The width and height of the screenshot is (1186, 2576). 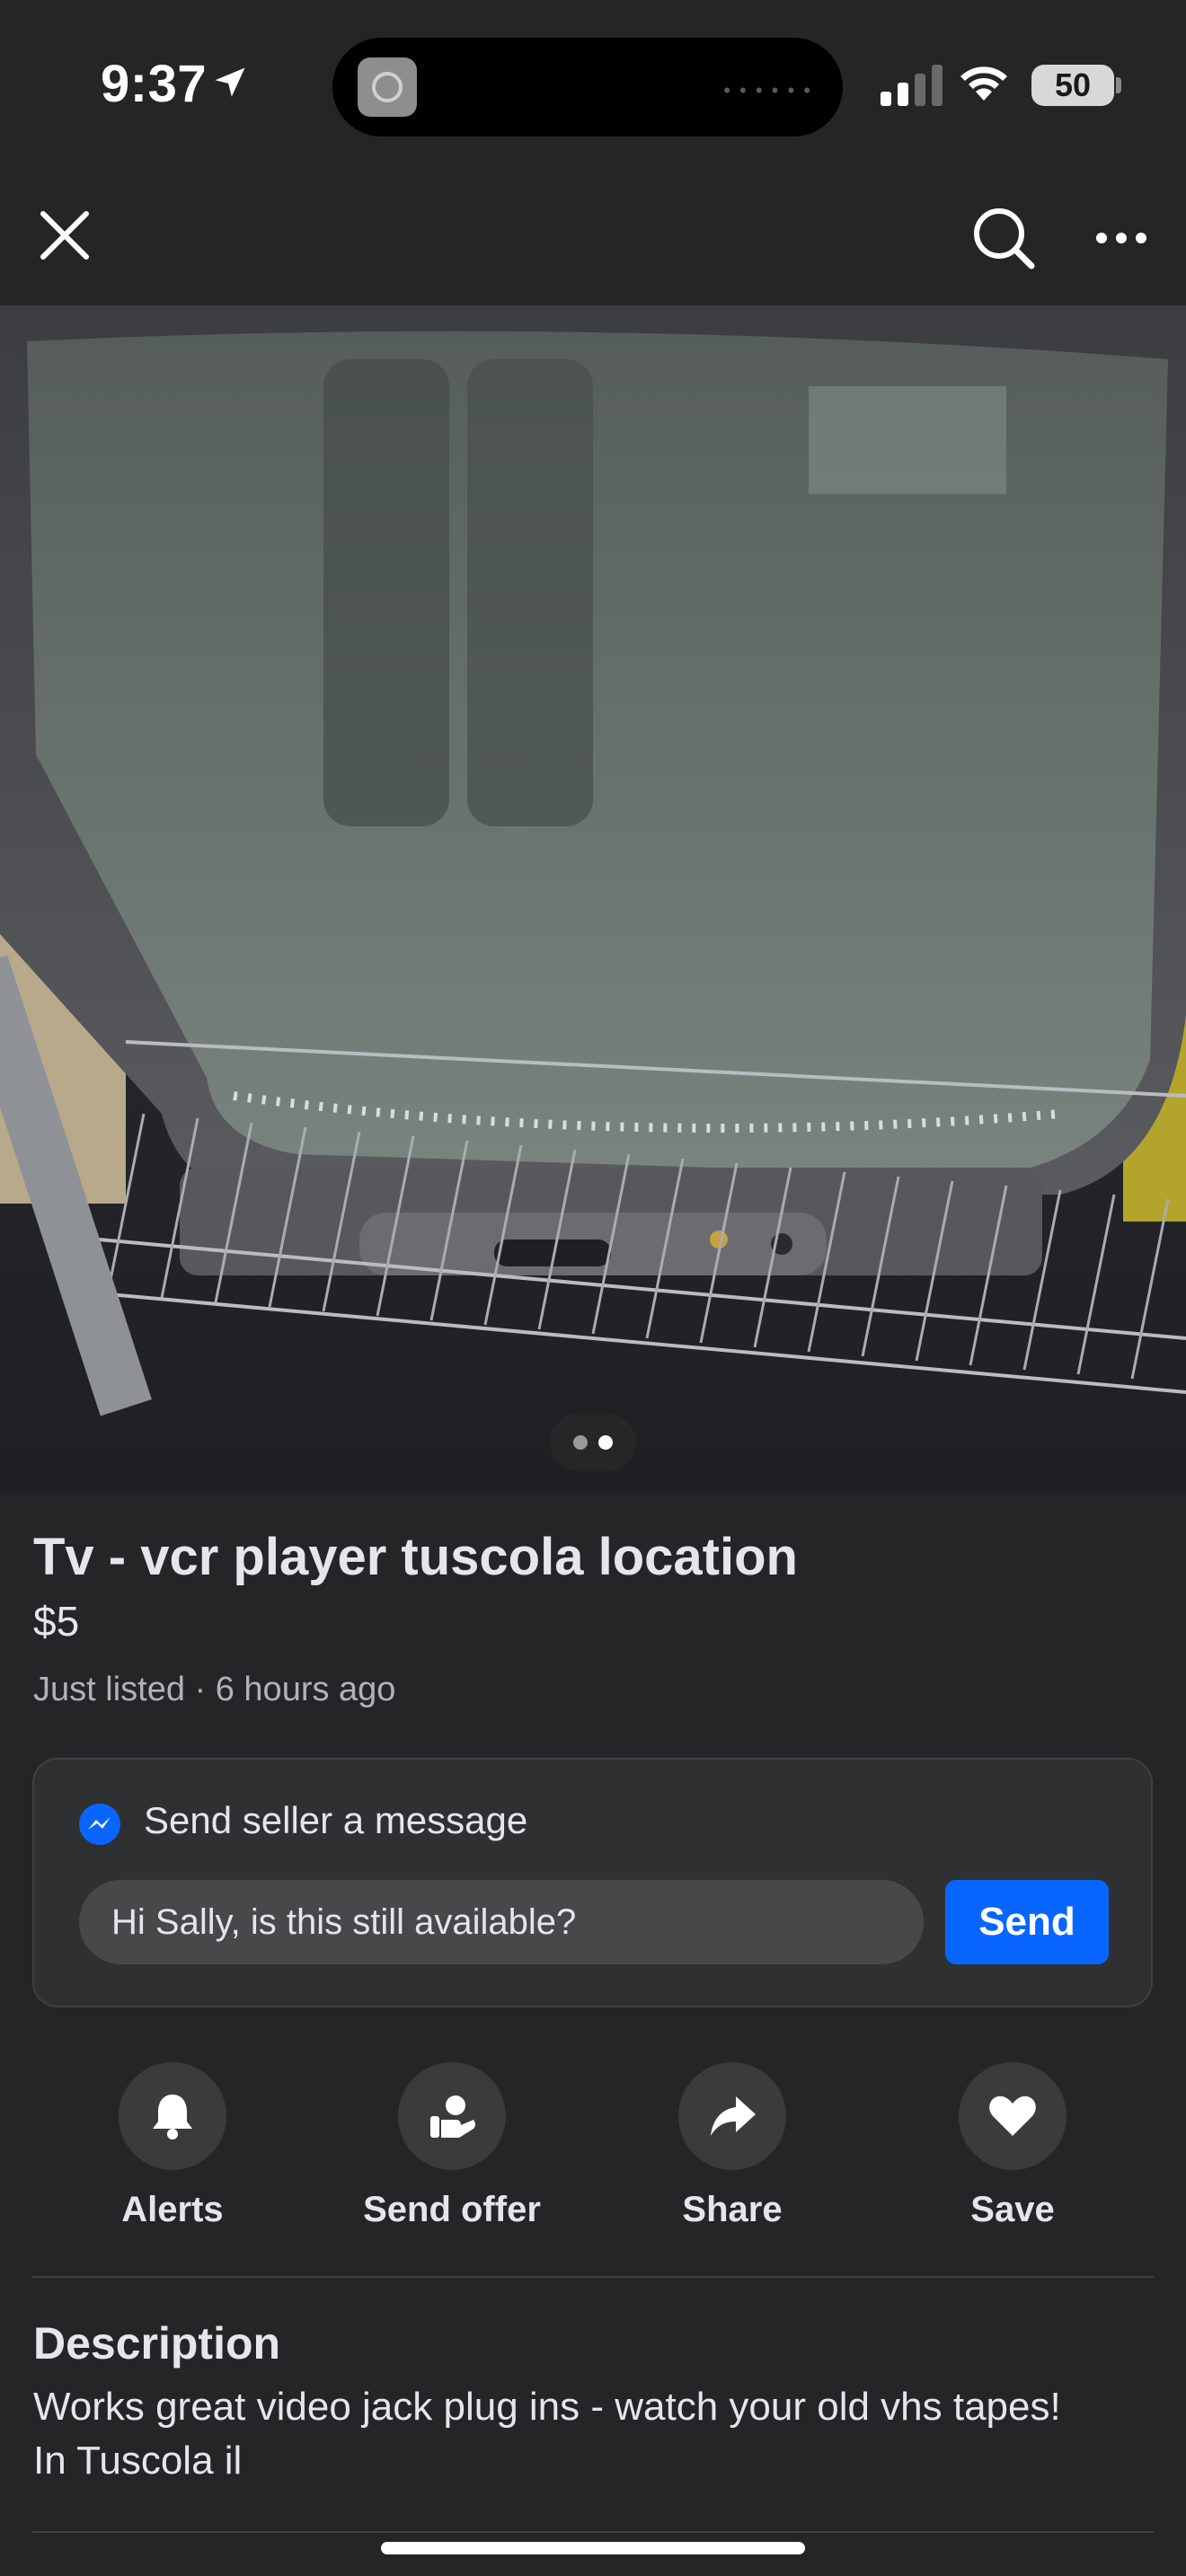 What do you see at coordinates (732, 2209) in the screenshot?
I see `share-label: Share` at bounding box center [732, 2209].